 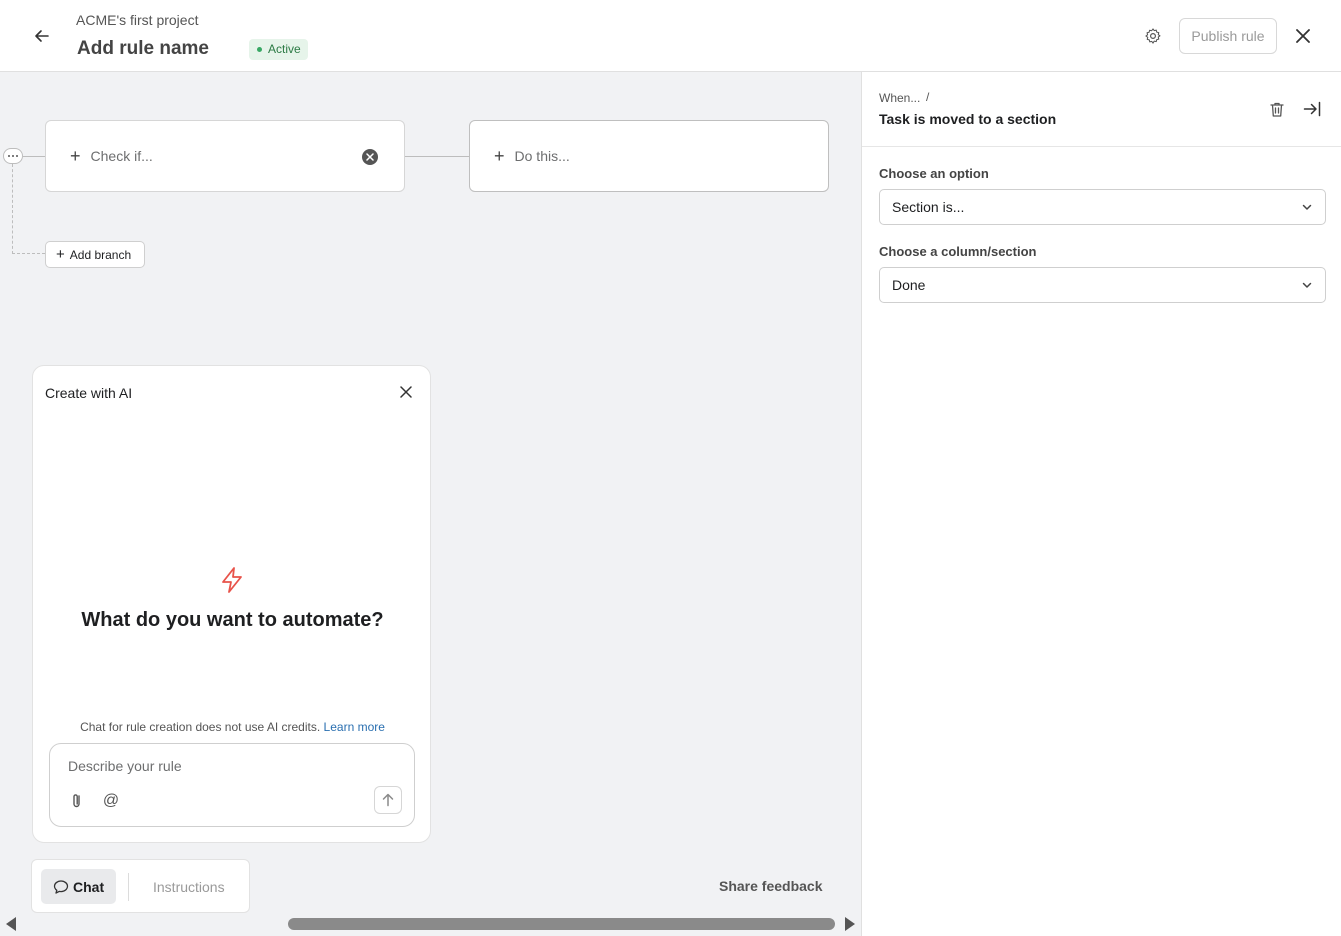 What do you see at coordinates (140, 886) in the screenshot?
I see `ai-mode-tabs: Chat Instructions` at bounding box center [140, 886].